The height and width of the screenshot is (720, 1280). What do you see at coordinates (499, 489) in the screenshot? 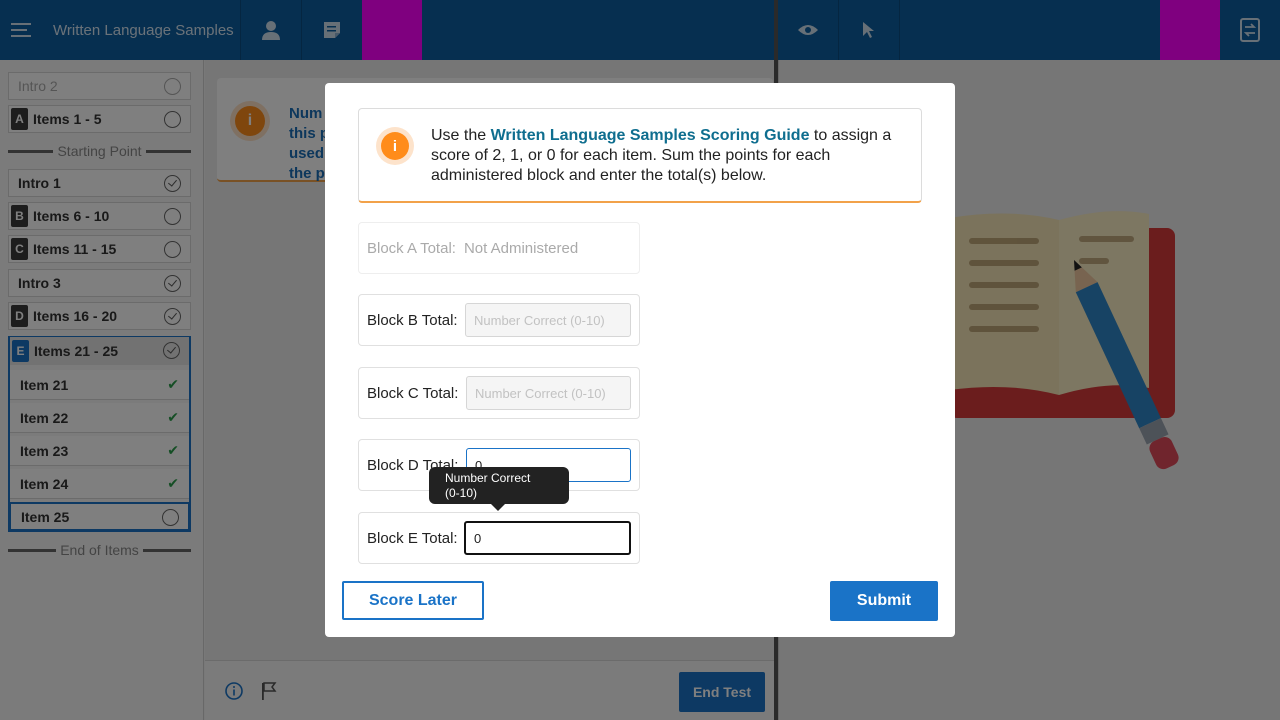
I see `input-tooltip: Number Correct (0-10)` at bounding box center [499, 489].